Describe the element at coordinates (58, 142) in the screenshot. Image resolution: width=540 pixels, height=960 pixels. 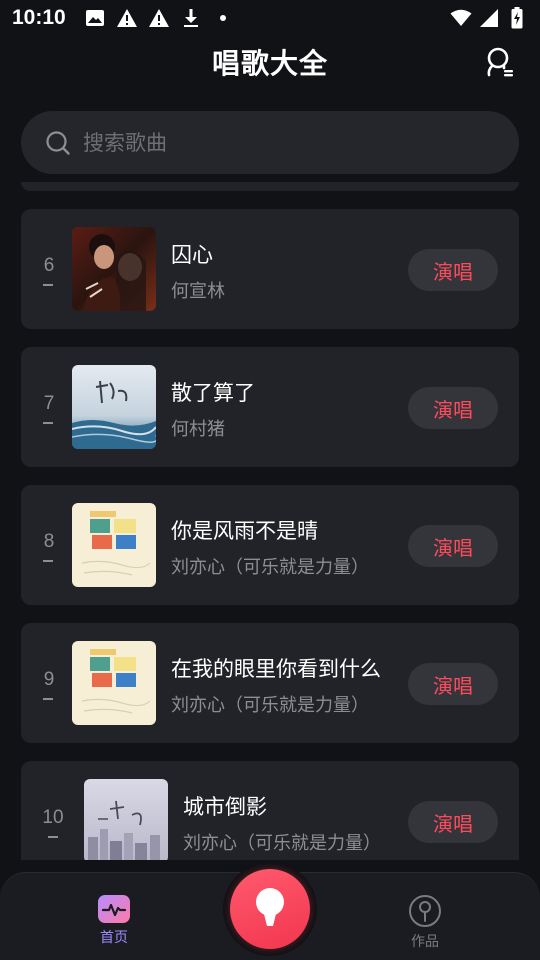
I see `search-icon` at that location.